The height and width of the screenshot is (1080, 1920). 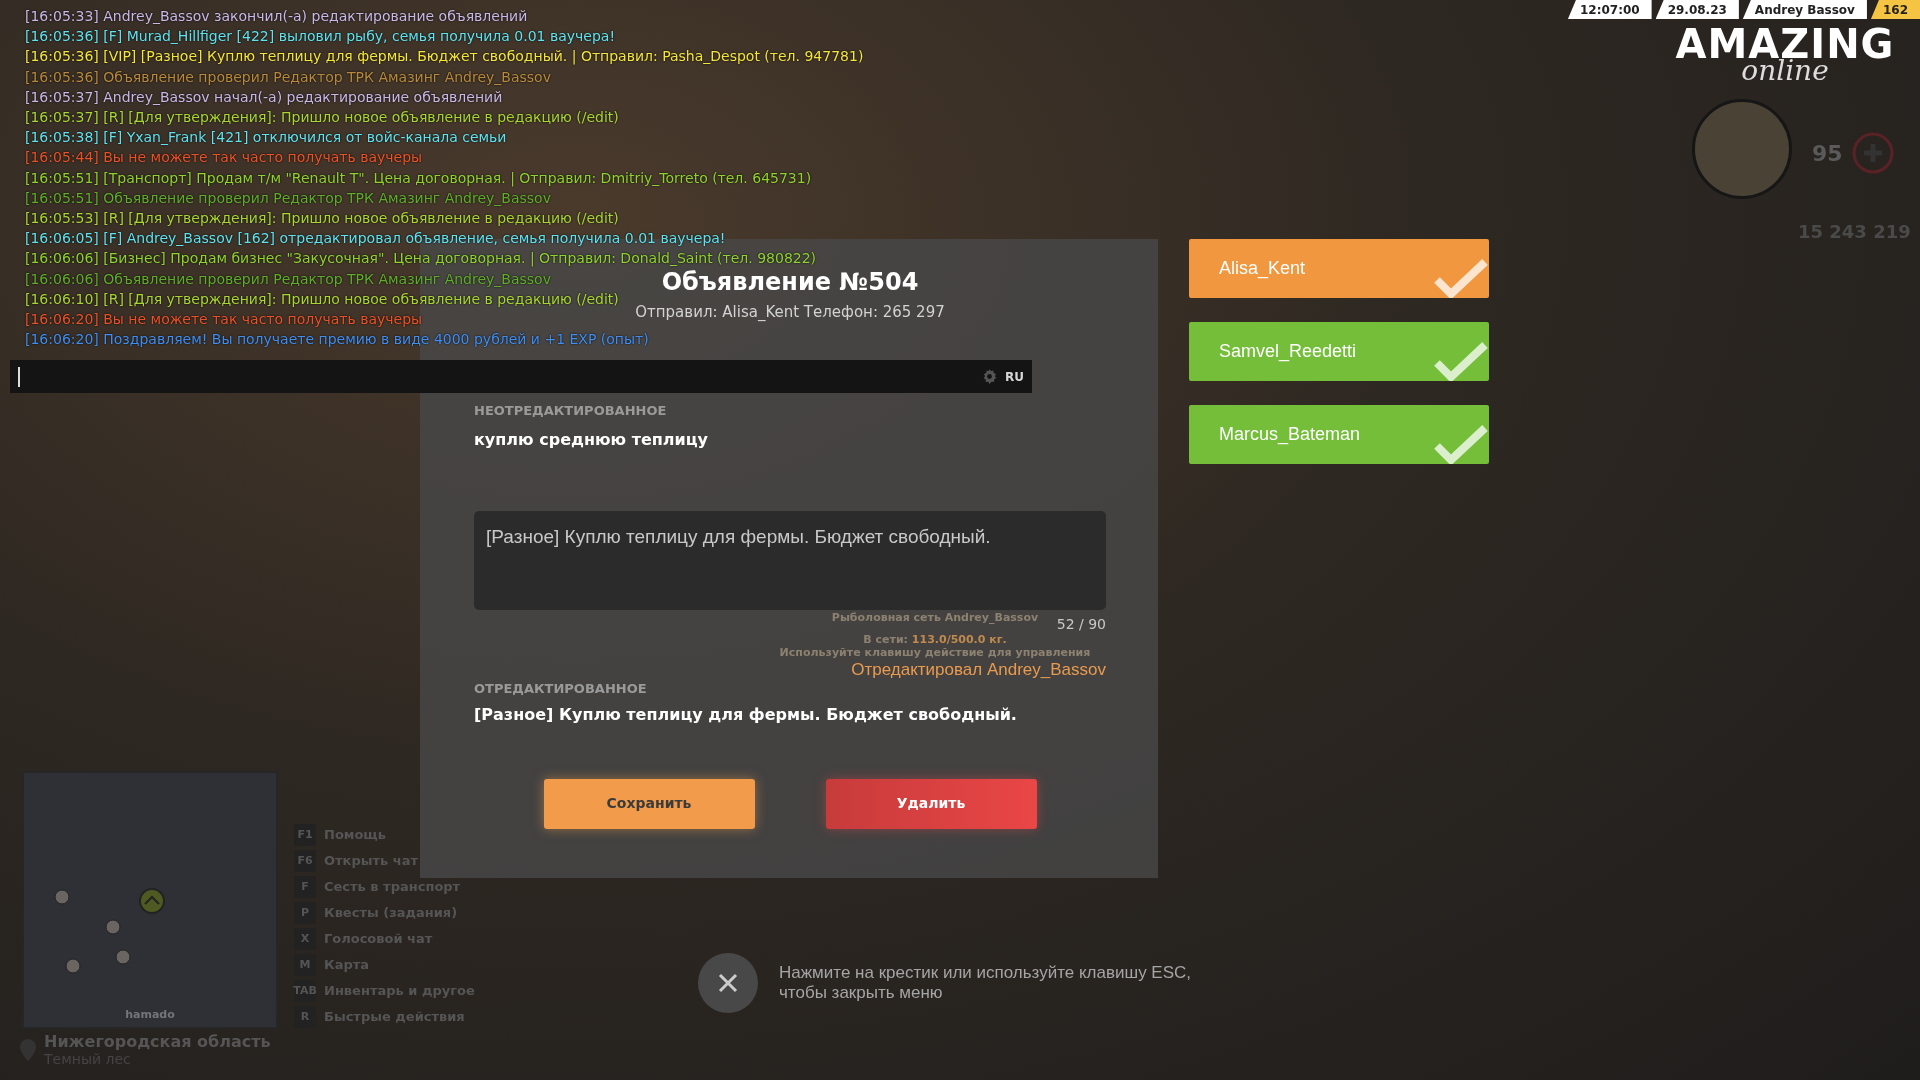 I want to click on chat-message: [16:06:06] [Бизнес] Продам бизнес "Закусочная". Цена договорная. | Отправил: Donald_Saint (тел. 980822), so click(x=421, y=259).